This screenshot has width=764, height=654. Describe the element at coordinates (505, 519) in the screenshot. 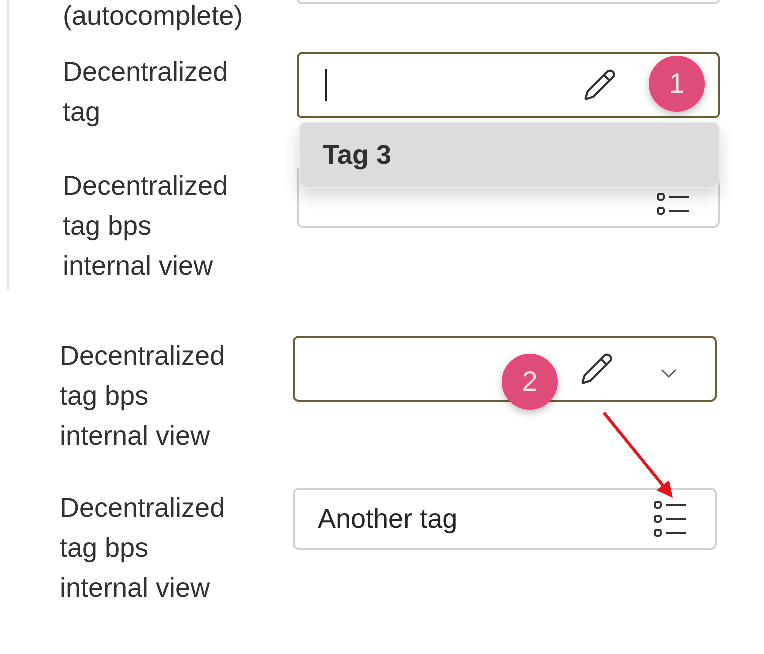

I see `lookup-field: Another tag` at that location.